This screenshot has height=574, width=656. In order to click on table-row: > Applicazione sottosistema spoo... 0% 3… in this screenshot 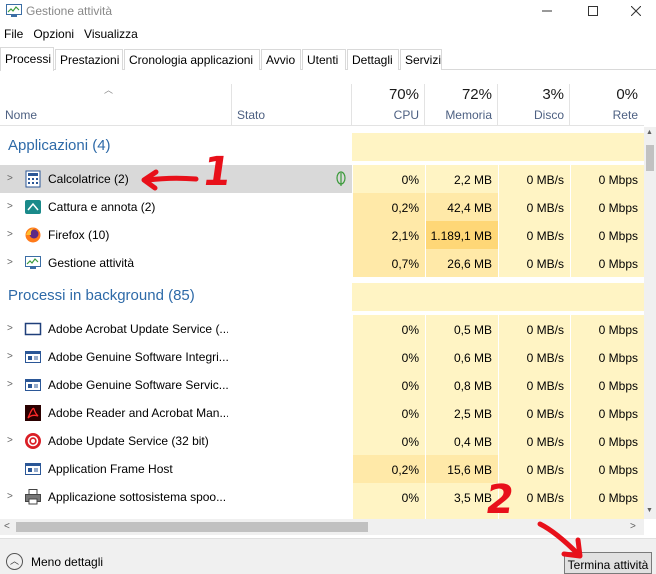, I will do `click(322, 497)`.